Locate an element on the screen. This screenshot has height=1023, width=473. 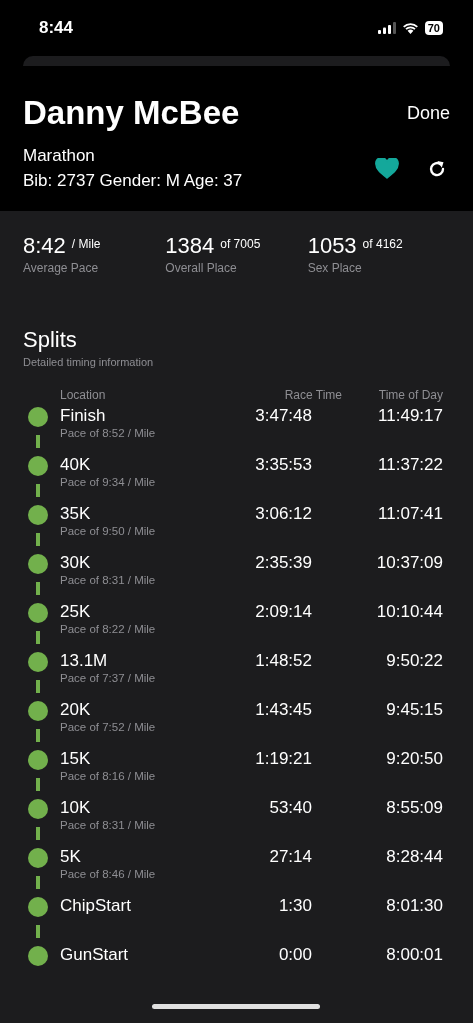
split-location: 40K is located at coordinates (76, 465).